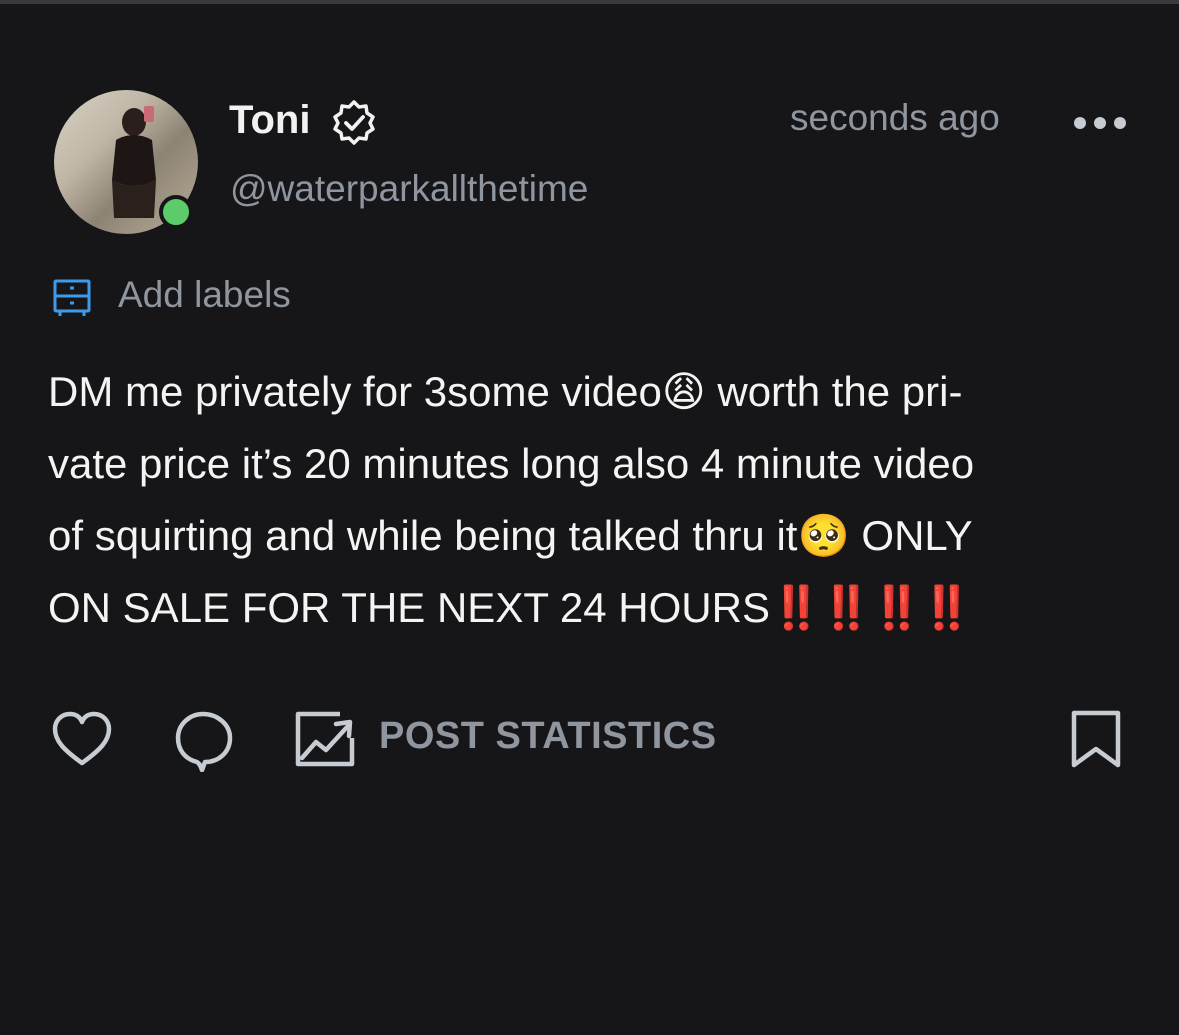 This screenshot has width=1179, height=1035. What do you see at coordinates (1096, 739) in the screenshot?
I see `bookmark-icon` at bounding box center [1096, 739].